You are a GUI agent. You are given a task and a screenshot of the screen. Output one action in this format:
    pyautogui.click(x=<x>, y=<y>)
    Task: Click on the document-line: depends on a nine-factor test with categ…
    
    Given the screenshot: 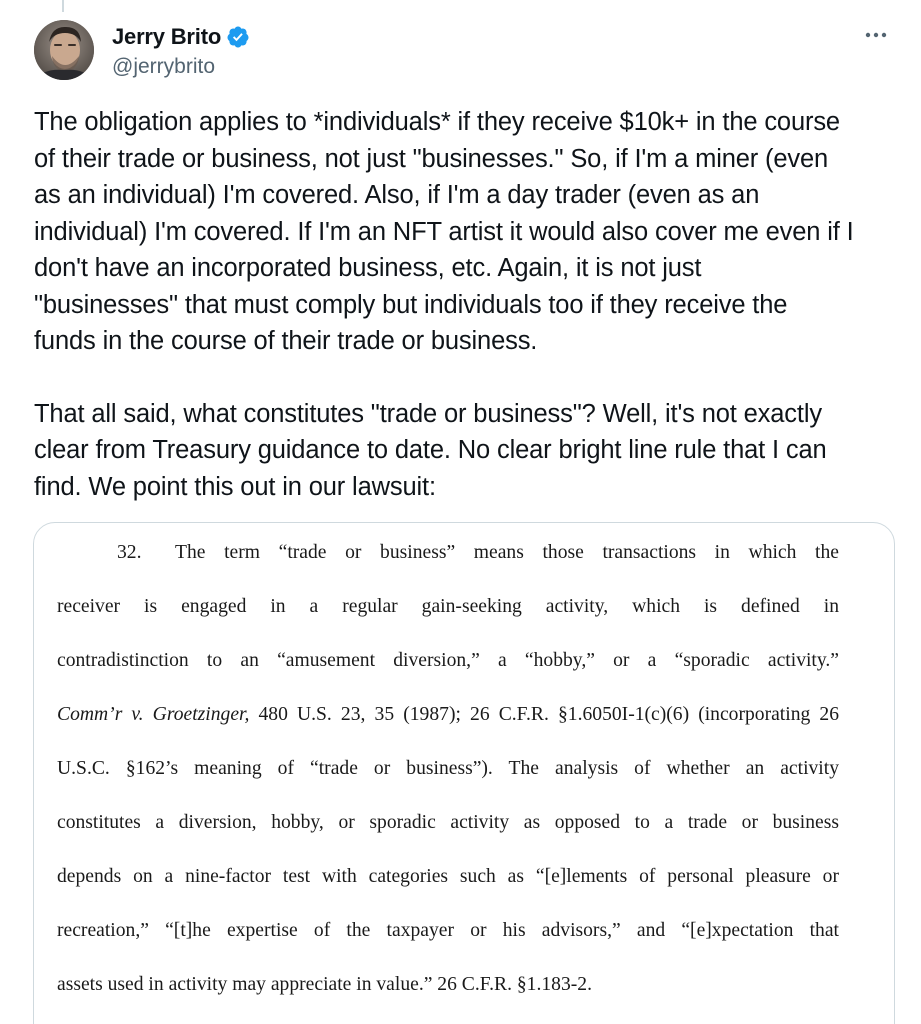 What is the action you would take?
    pyautogui.click(x=448, y=876)
    